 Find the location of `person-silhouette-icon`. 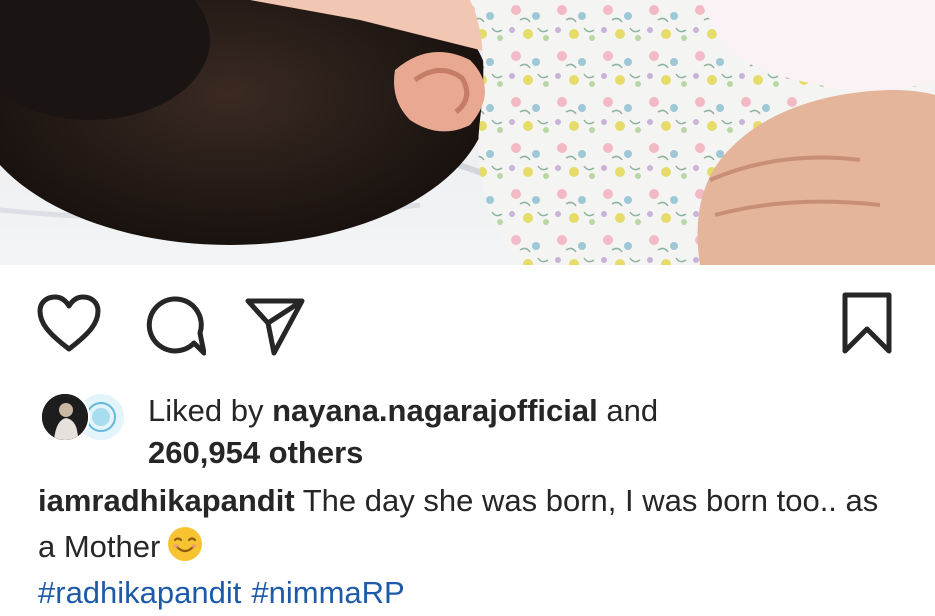

person-silhouette-icon is located at coordinates (65, 417).